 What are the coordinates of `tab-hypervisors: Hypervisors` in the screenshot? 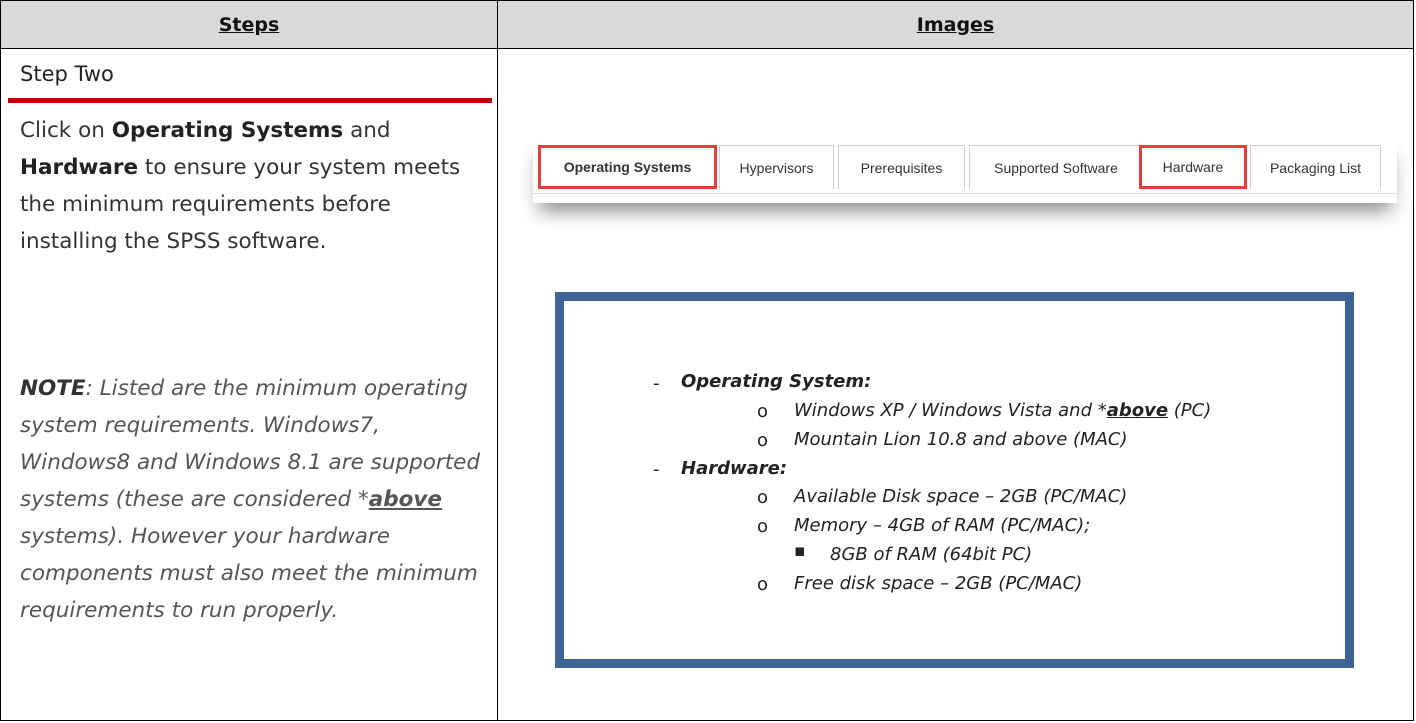 It's located at (776, 167).